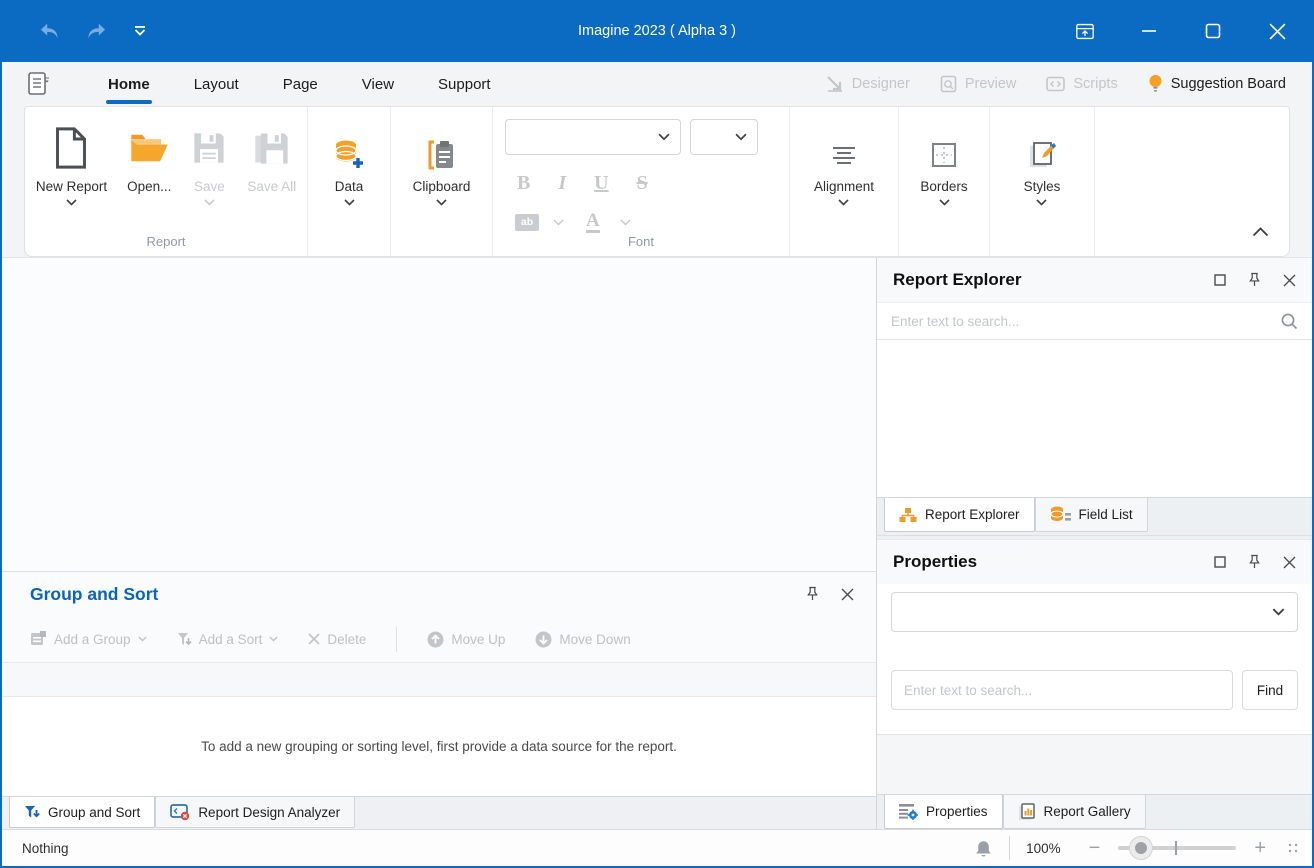 This screenshot has width=1314, height=868. What do you see at coordinates (1091, 515) in the screenshot?
I see `tab-field-list: Field List` at bounding box center [1091, 515].